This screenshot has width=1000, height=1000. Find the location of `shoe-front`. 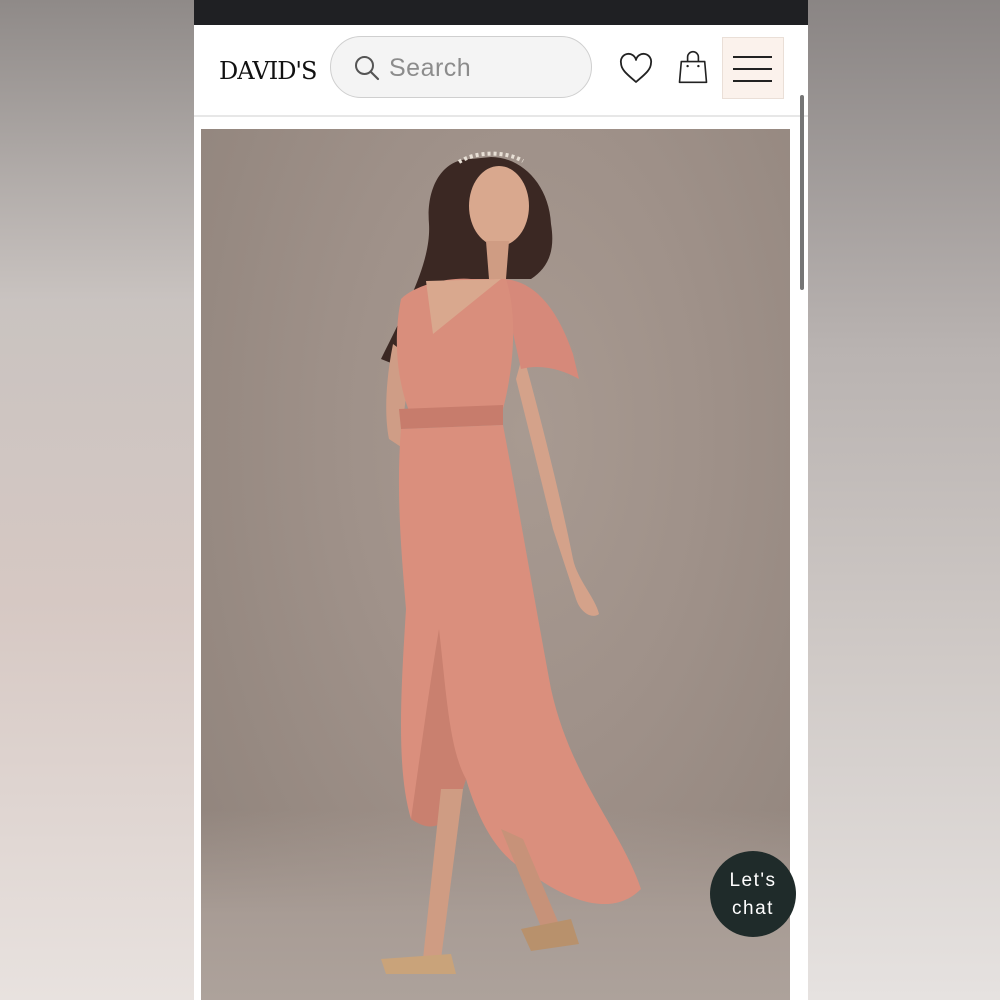

shoe-front is located at coordinates (418, 964).